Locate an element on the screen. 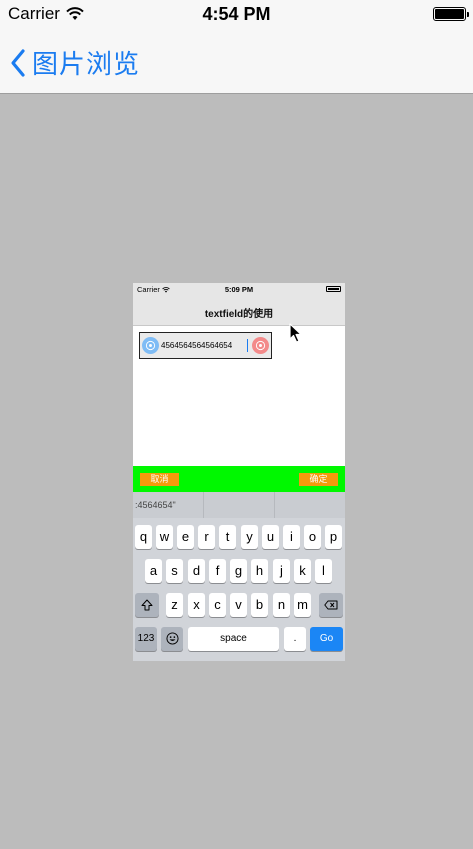 Image resolution: width=473 pixels, height=849 pixels. status-bar: Carrier 4:54 PM is located at coordinates (236, 15).